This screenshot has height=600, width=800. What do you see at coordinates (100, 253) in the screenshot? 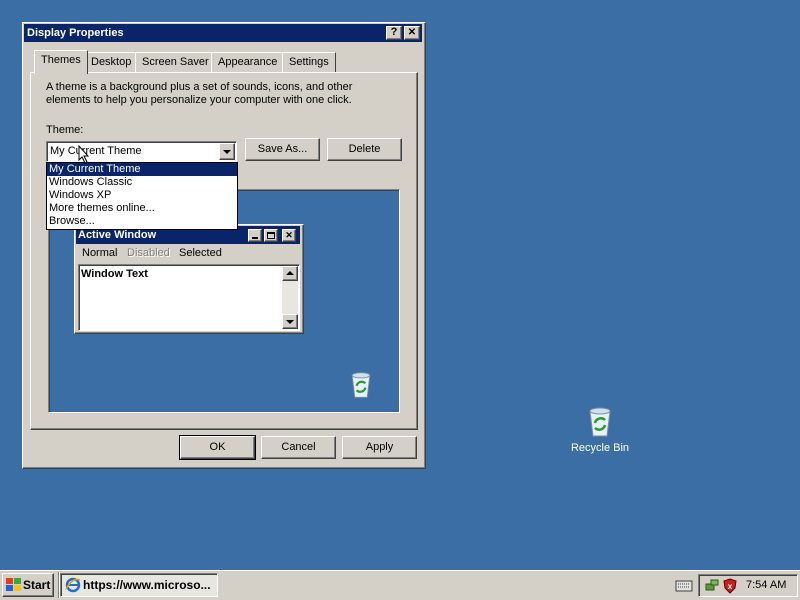
I see `preview-menu-normal: Normal` at bounding box center [100, 253].